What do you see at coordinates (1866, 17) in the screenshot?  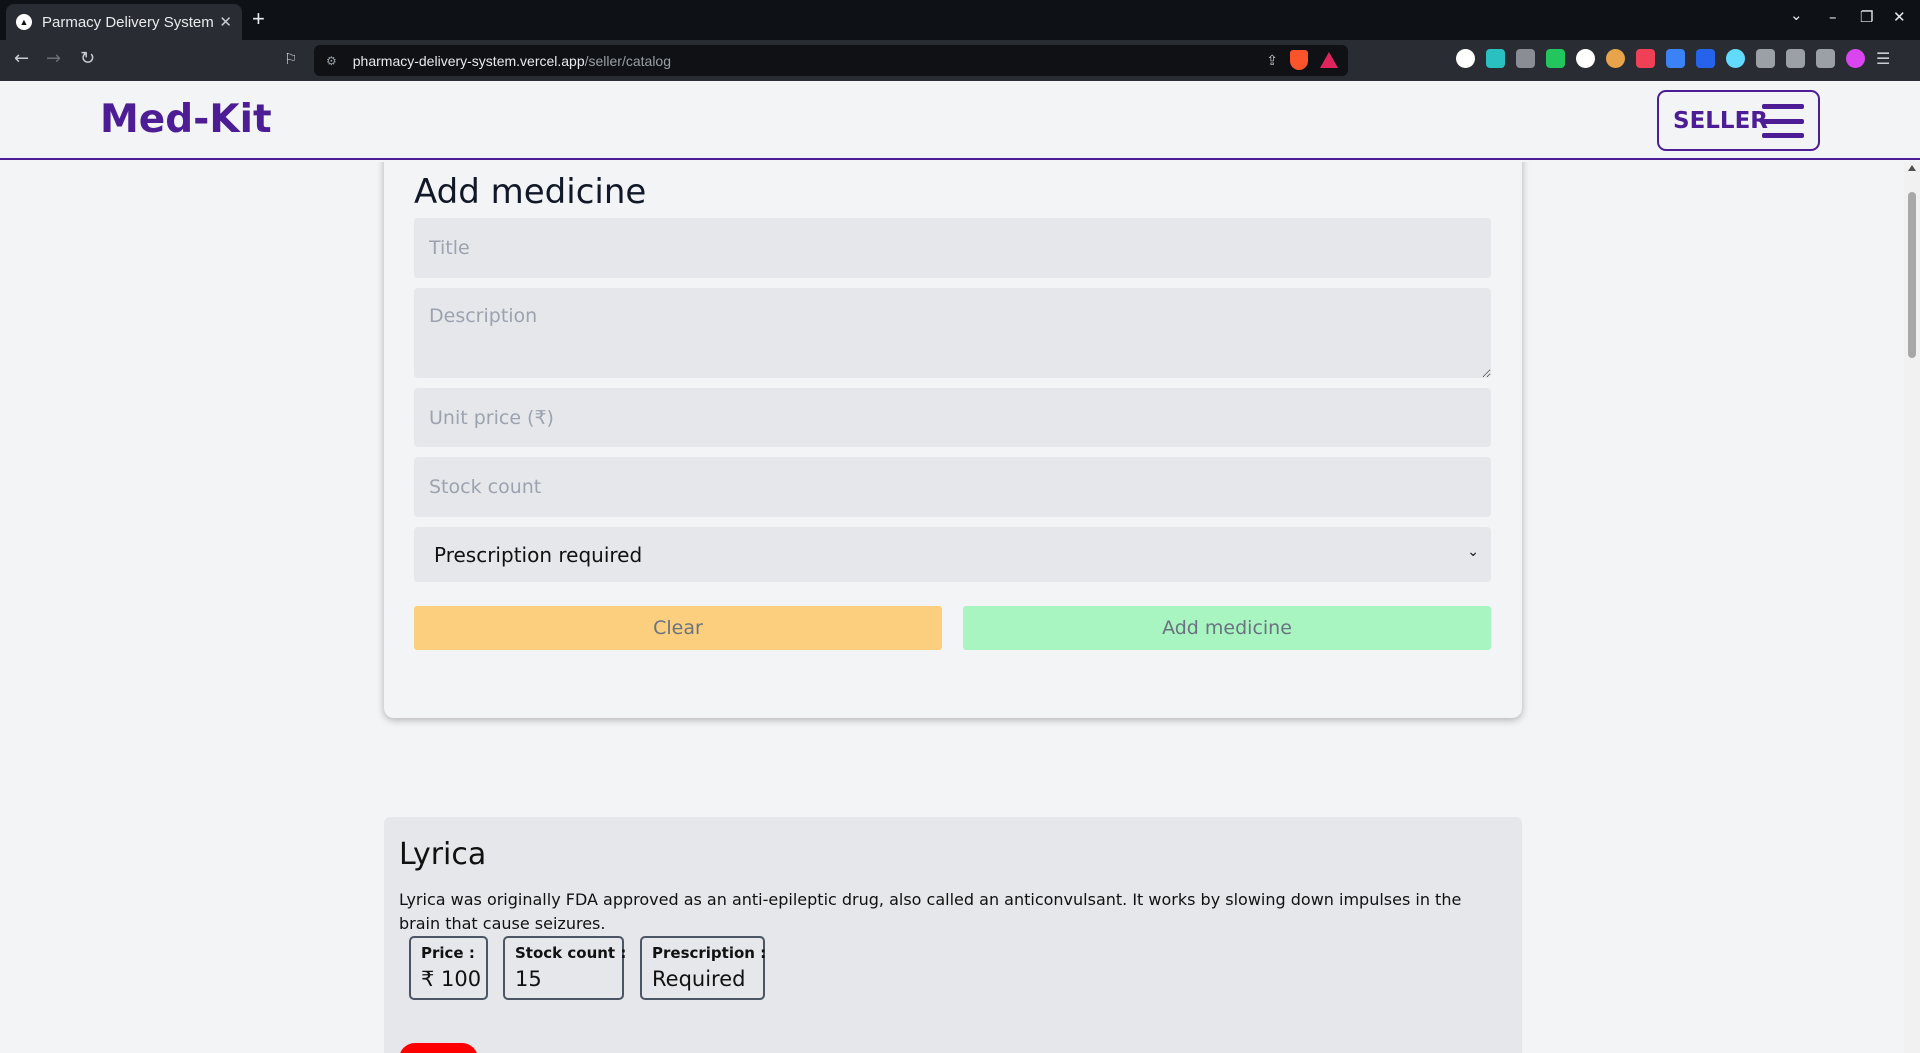 I see `maximize-icon: ❐` at bounding box center [1866, 17].